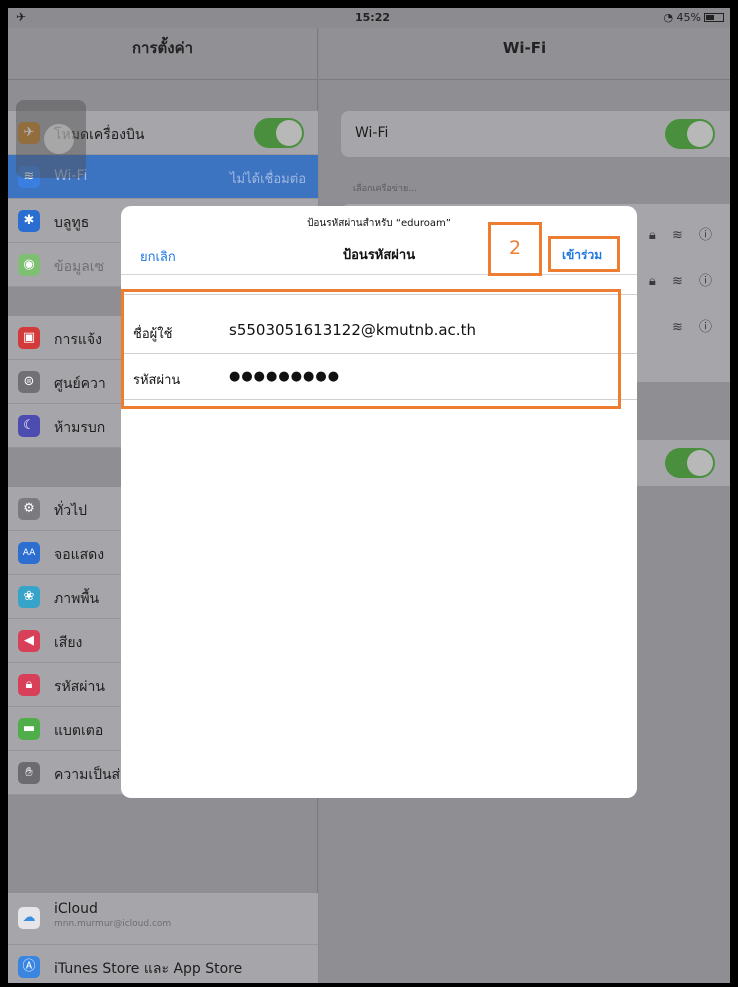 The width and height of the screenshot is (738, 987). Describe the element at coordinates (29, 338) in the screenshot. I see `notifications-icon: ▣` at that location.